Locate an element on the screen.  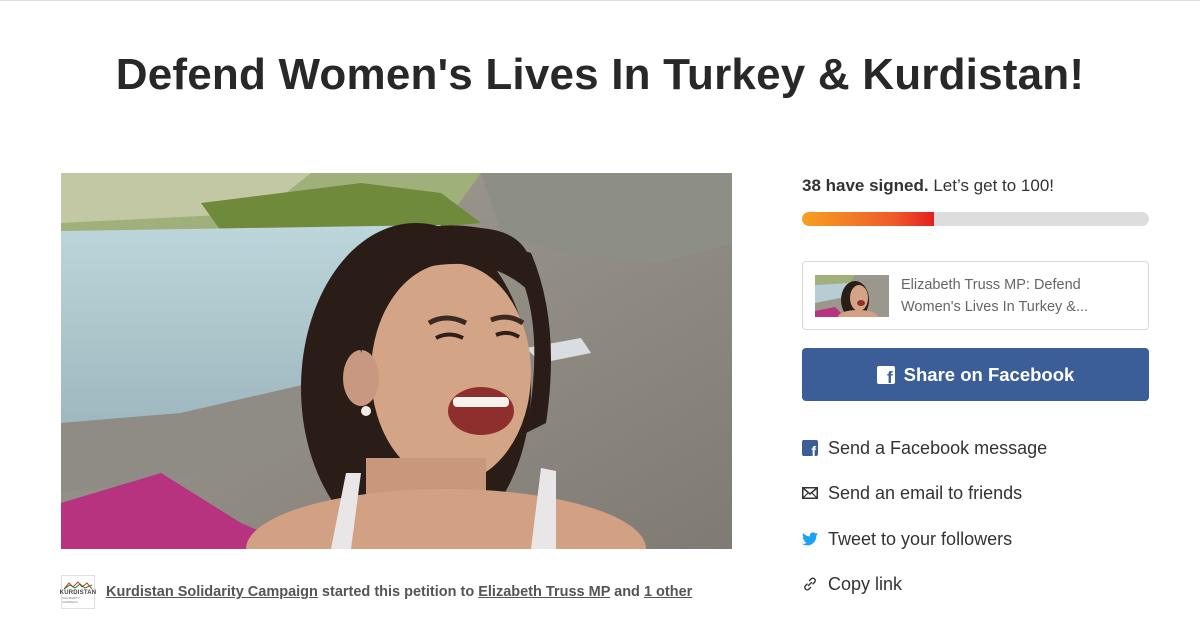
copy-link-option: Copy link is located at coordinates (852, 584).